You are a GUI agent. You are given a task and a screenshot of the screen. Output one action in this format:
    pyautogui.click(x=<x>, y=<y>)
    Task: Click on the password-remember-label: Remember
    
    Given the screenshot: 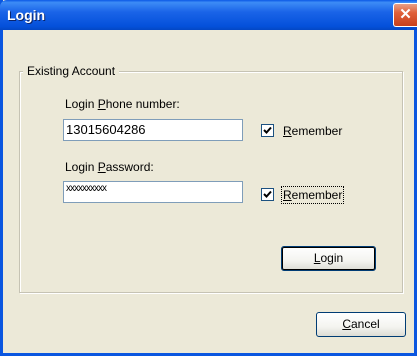 What is the action you would take?
    pyautogui.click(x=312, y=195)
    